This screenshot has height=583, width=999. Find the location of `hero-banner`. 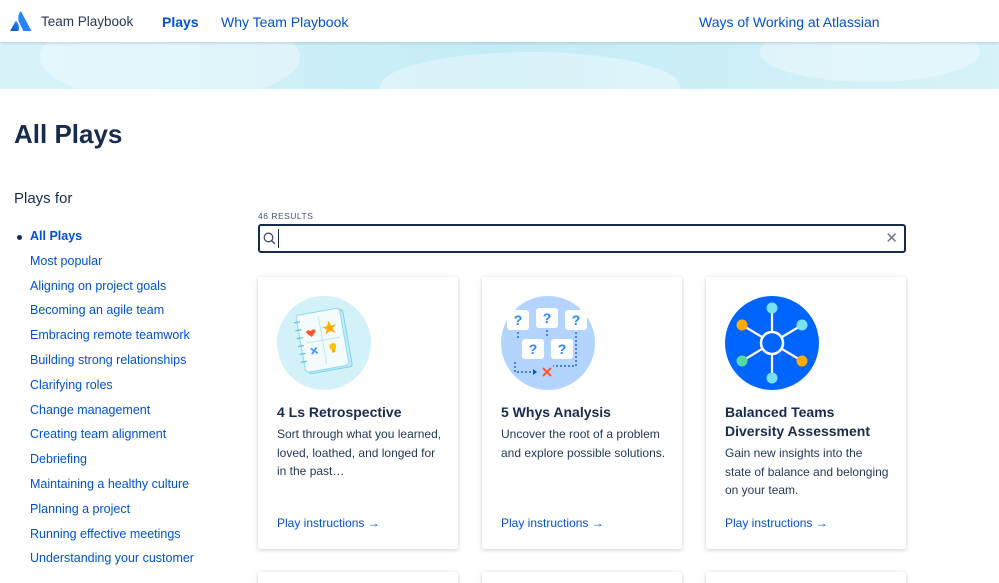

hero-banner is located at coordinates (499, 65).